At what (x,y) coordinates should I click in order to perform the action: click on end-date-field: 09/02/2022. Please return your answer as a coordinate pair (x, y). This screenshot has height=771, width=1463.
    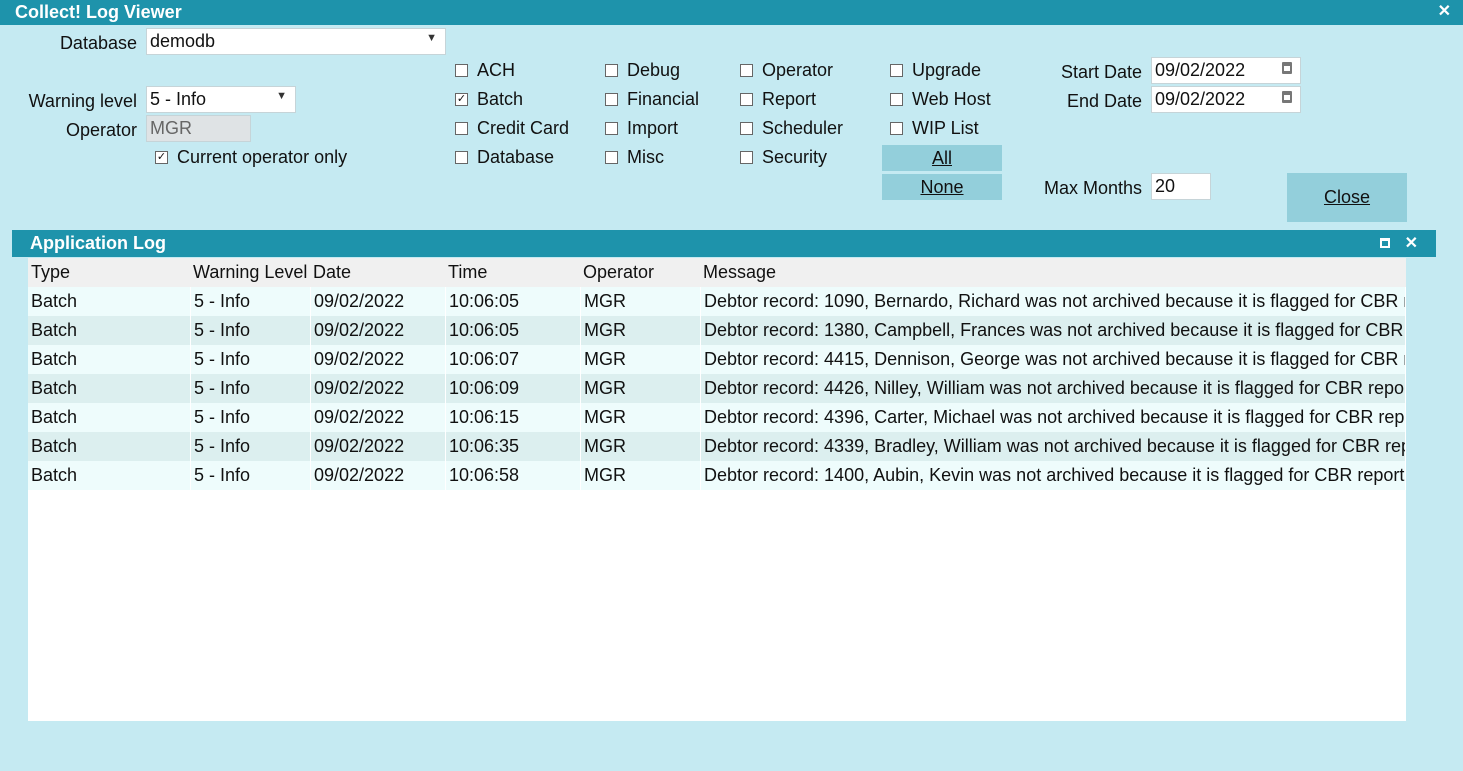
    Looking at the image, I should click on (1226, 99).